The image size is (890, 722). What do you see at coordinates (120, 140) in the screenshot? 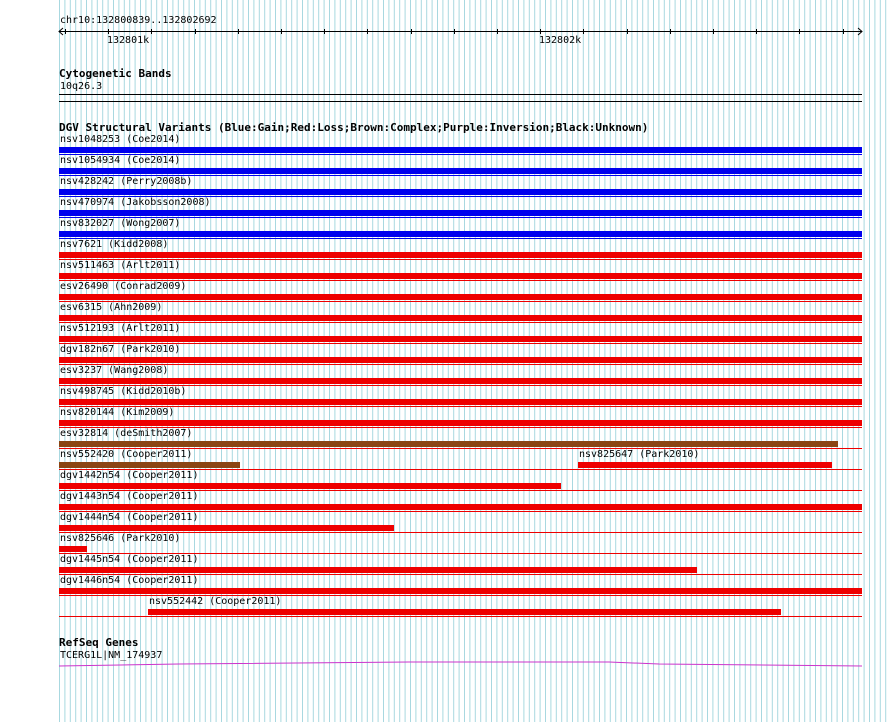
I see `variant-label: nsv1048253 (Coe2014)` at bounding box center [120, 140].